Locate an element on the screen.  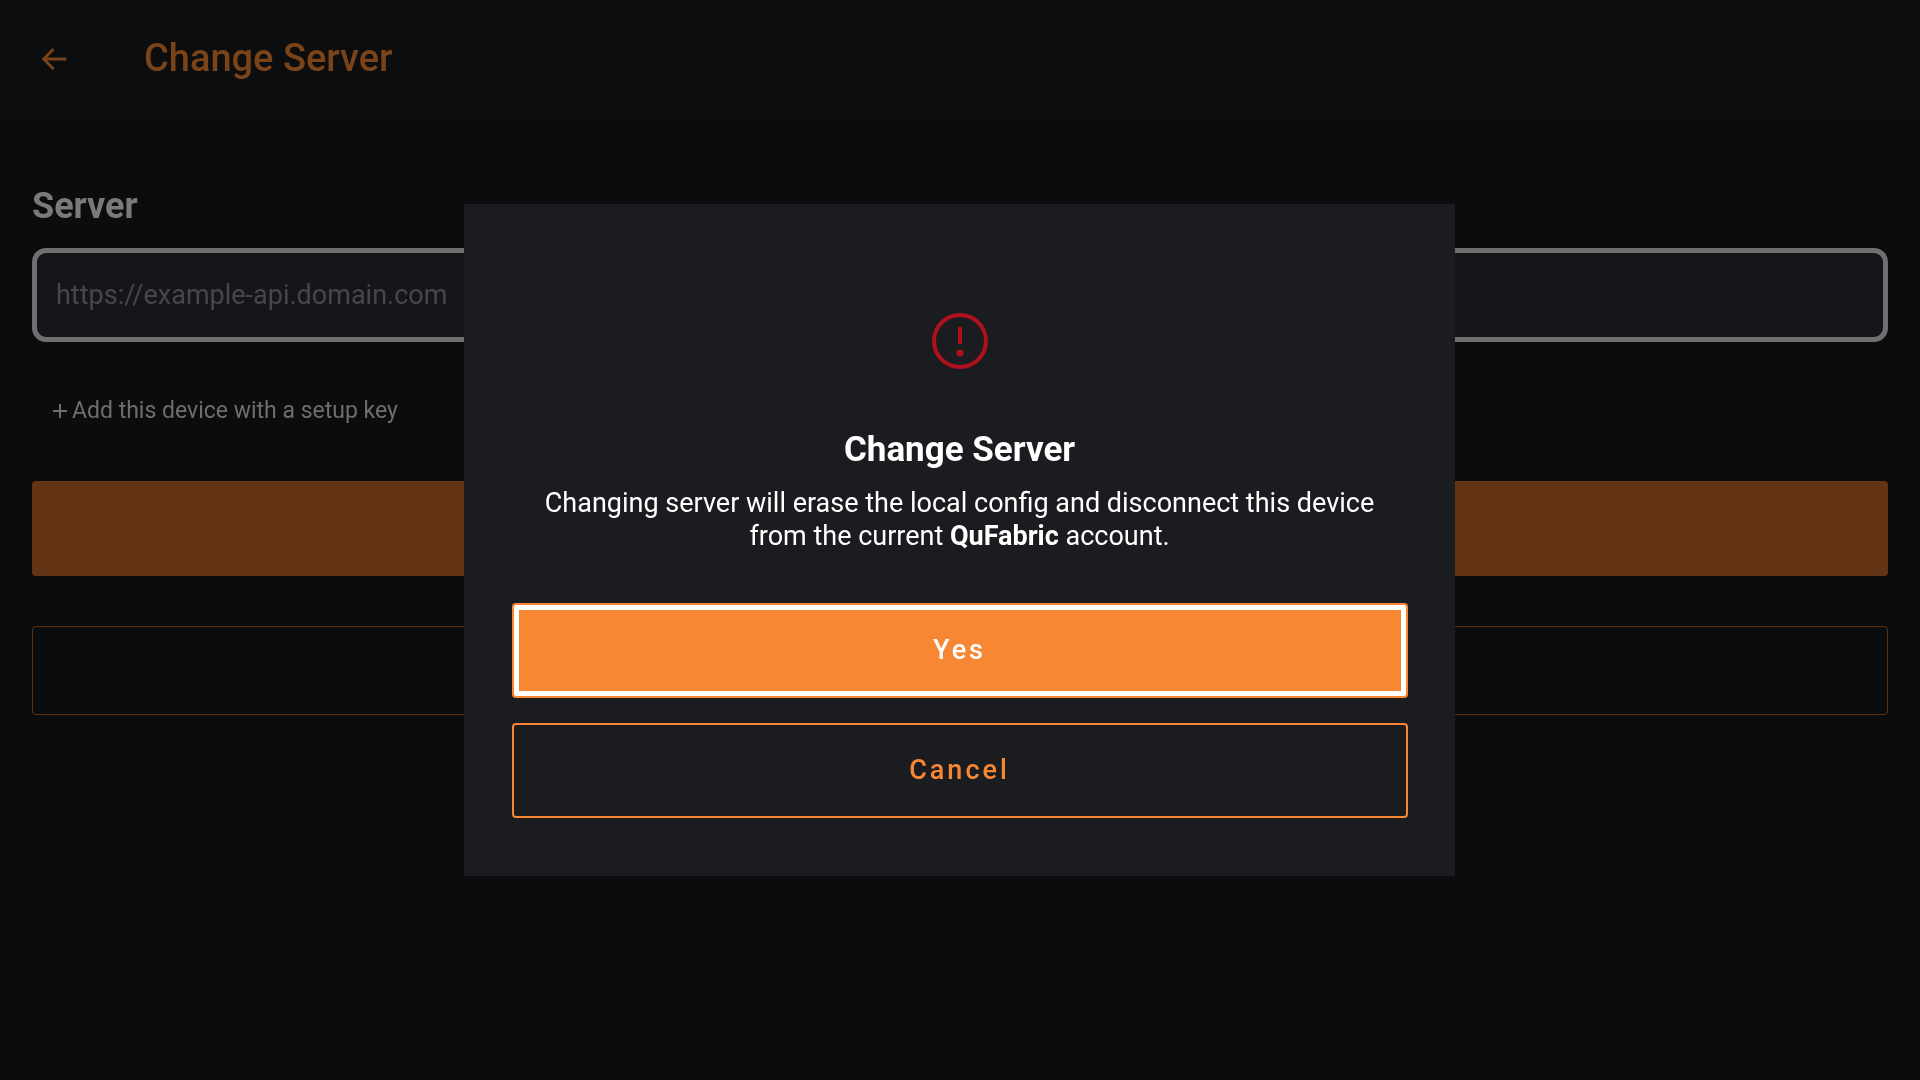
setup-key-link: Add this device with a setup key is located at coordinates (225, 411).